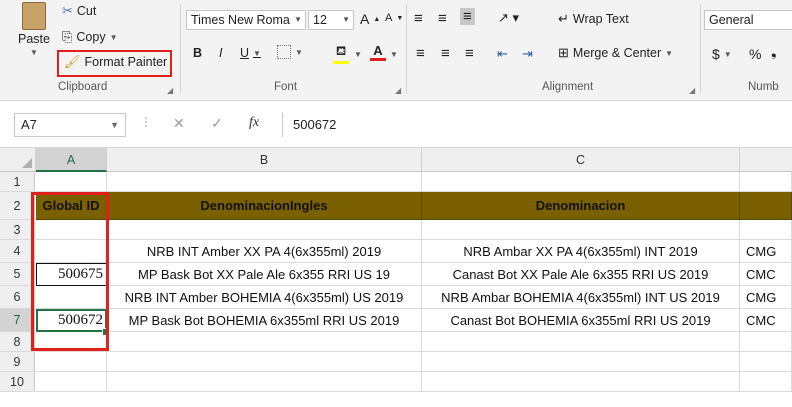  I want to click on merge-center-button: ⊞ Merge & Center ▼, so click(615, 53).